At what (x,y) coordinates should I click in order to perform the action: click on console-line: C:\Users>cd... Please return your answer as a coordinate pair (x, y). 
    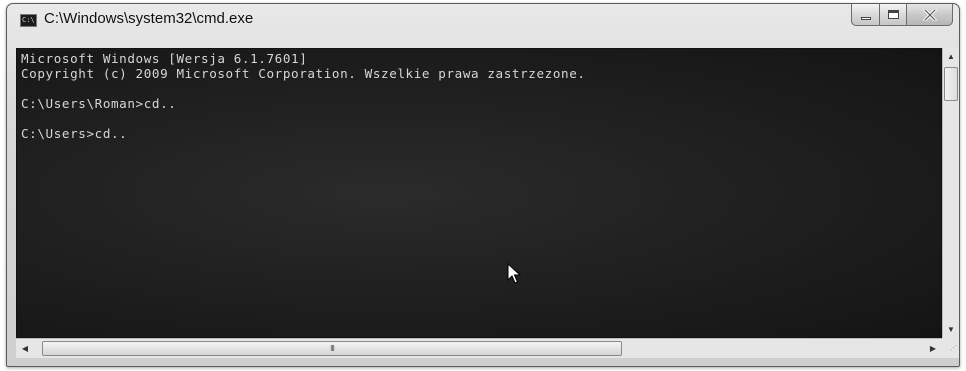
    Looking at the image, I should click on (74, 133).